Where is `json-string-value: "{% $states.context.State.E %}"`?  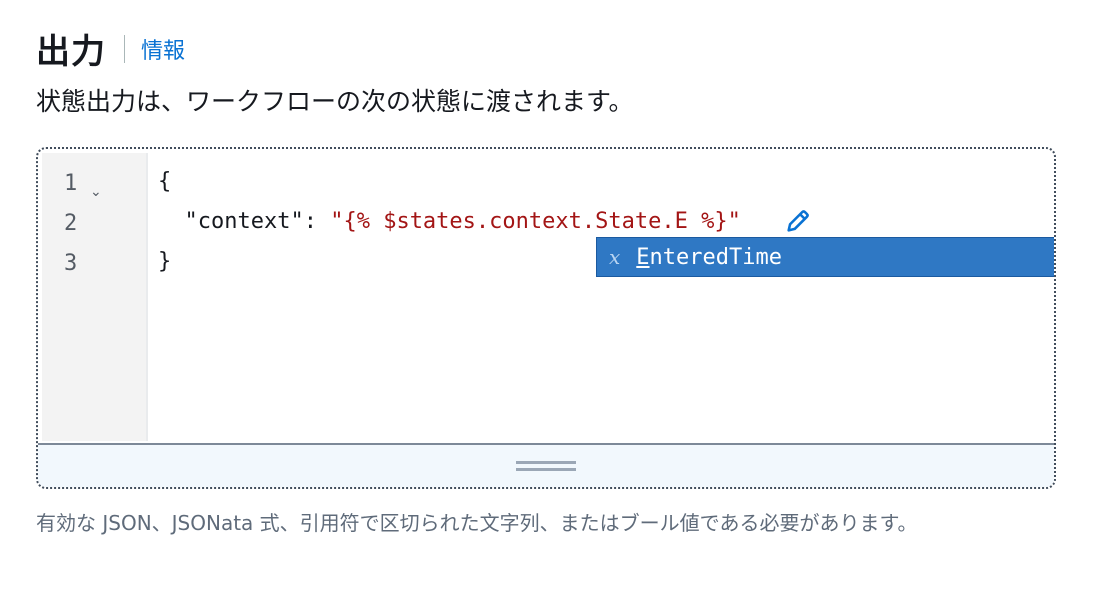 json-string-value: "{% $states.context.State.E %}" is located at coordinates (535, 221).